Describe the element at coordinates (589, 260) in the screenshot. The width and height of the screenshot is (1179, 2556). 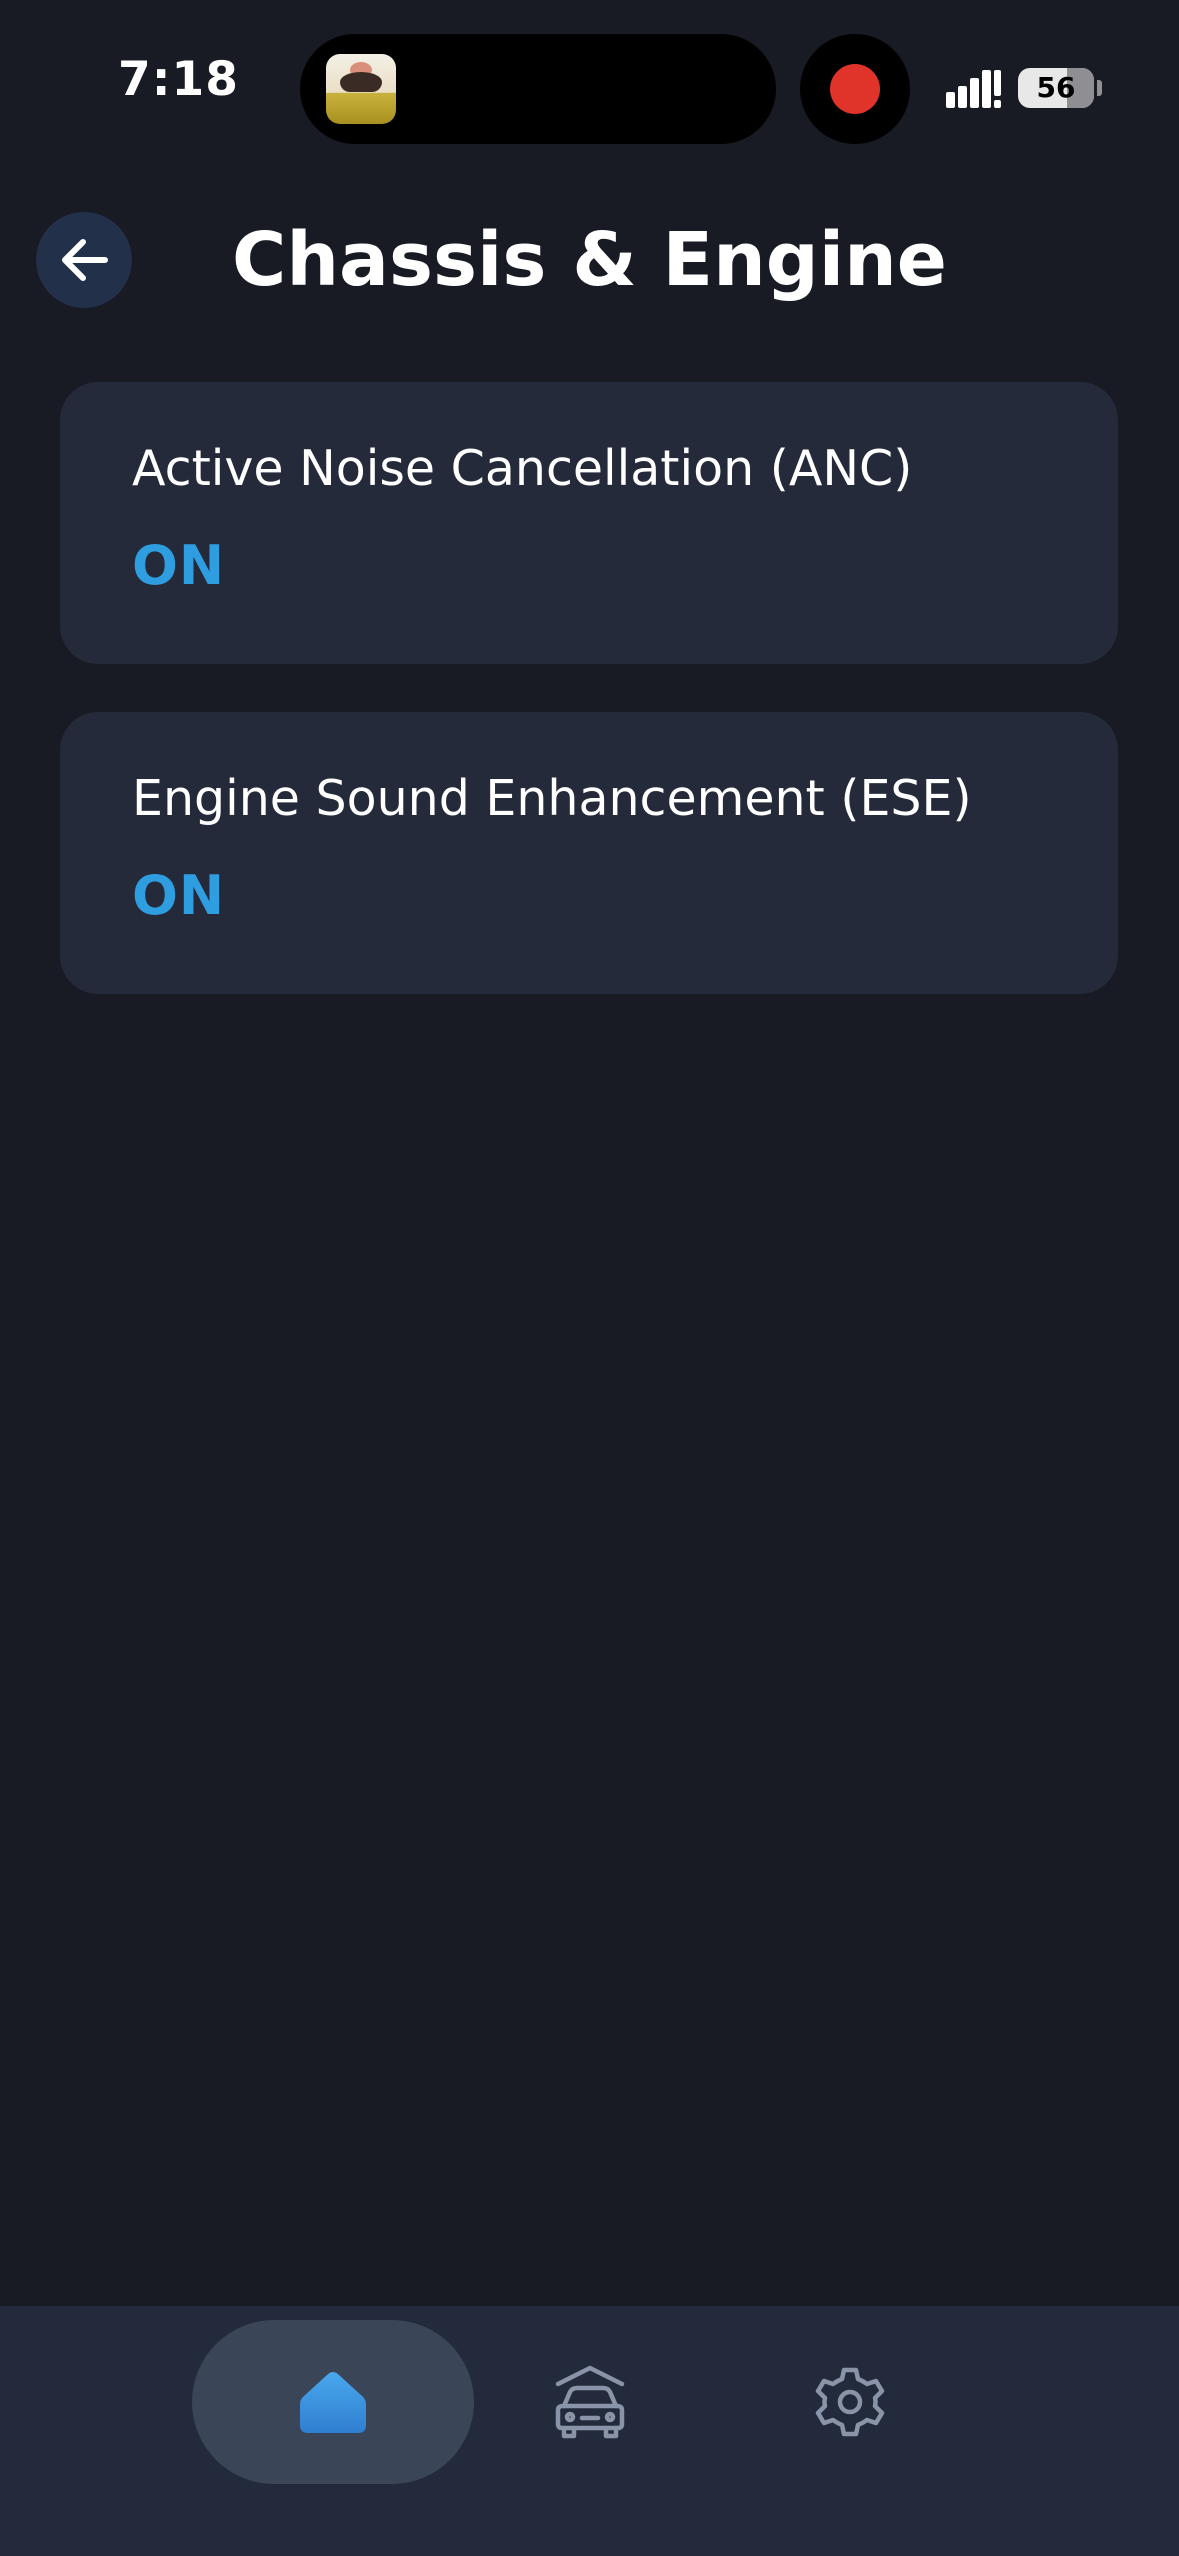
I see `page-title: Chassis & Engine` at that location.